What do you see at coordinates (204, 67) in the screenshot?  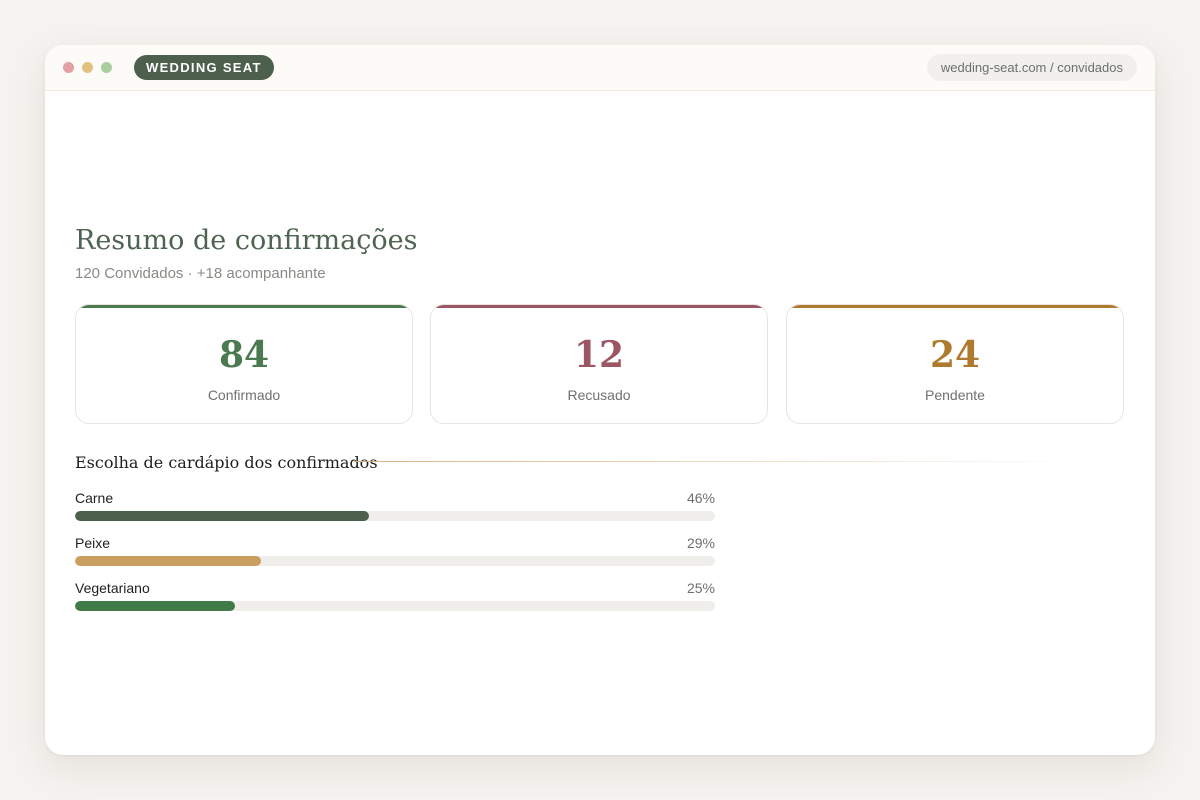 I see `brand-badge: WEDDING SEAT` at bounding box center [204, 67].